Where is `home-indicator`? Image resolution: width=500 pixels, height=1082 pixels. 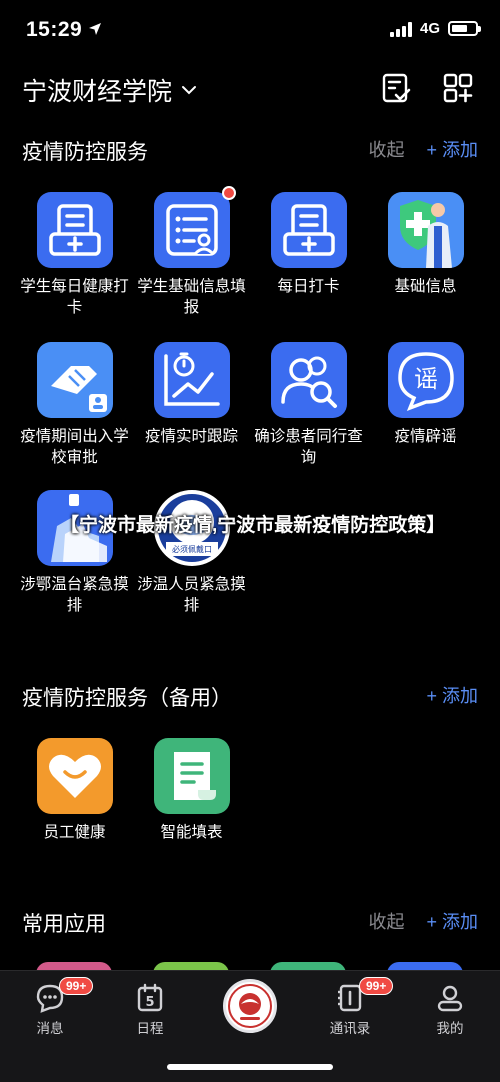 home-indicator is located at coordinates (250, 1067).